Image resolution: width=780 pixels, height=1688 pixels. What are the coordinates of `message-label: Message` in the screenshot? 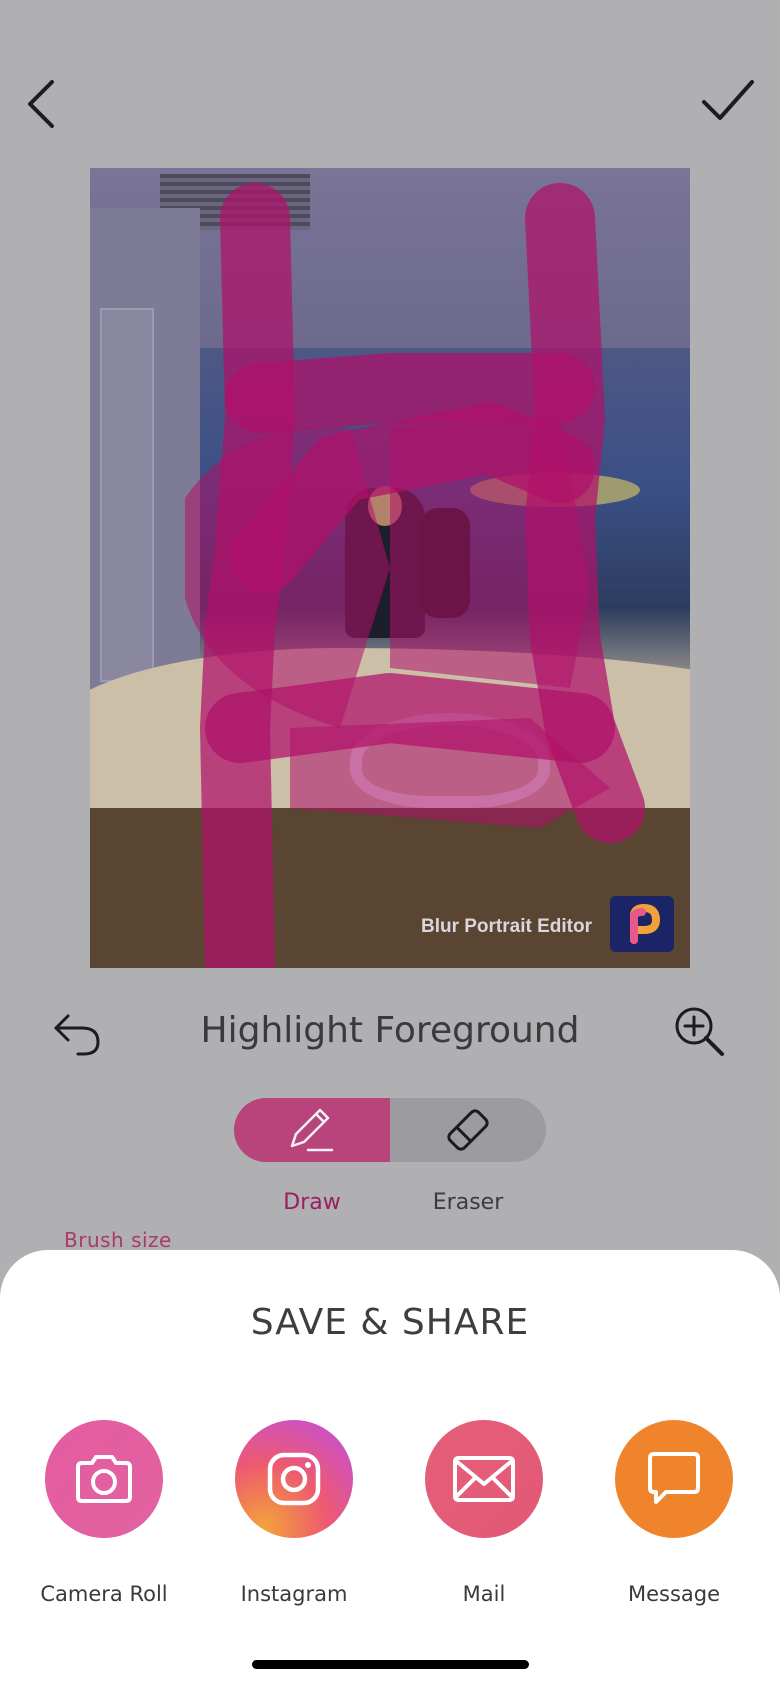 It's located at (674, 1594).